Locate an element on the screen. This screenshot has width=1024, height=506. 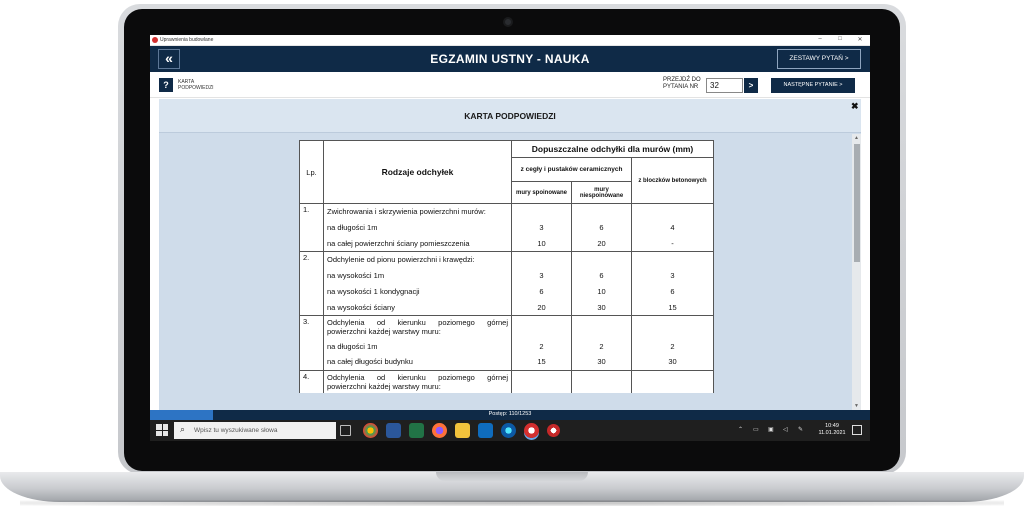
hint-card-title: KARTA PODPOWIEDZI is located at coordinates (510, 116).